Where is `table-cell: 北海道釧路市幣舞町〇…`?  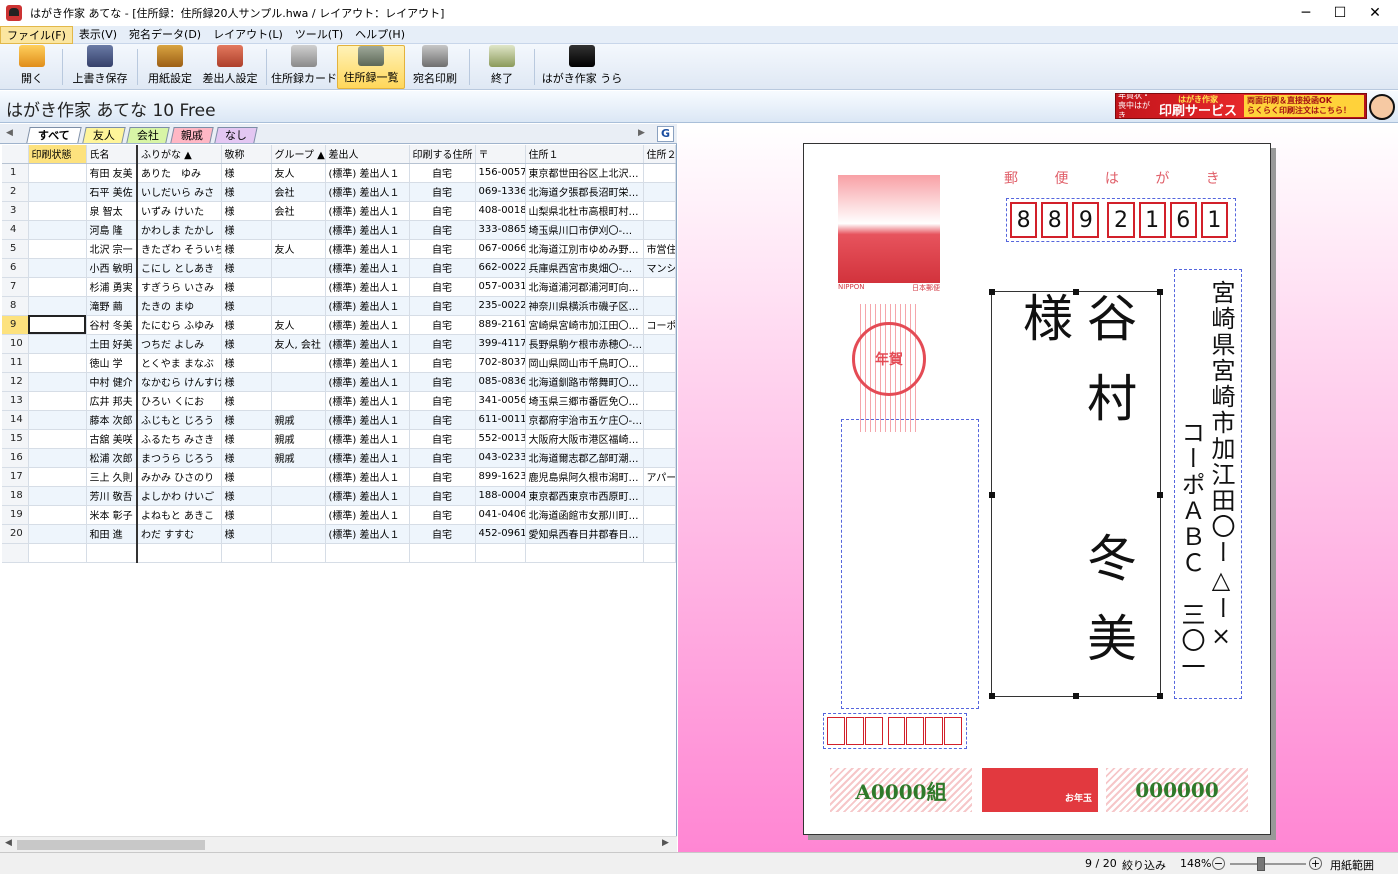
table-cell: 北海道釧路市幣舞町〇… is located at coordinates (584, 382).